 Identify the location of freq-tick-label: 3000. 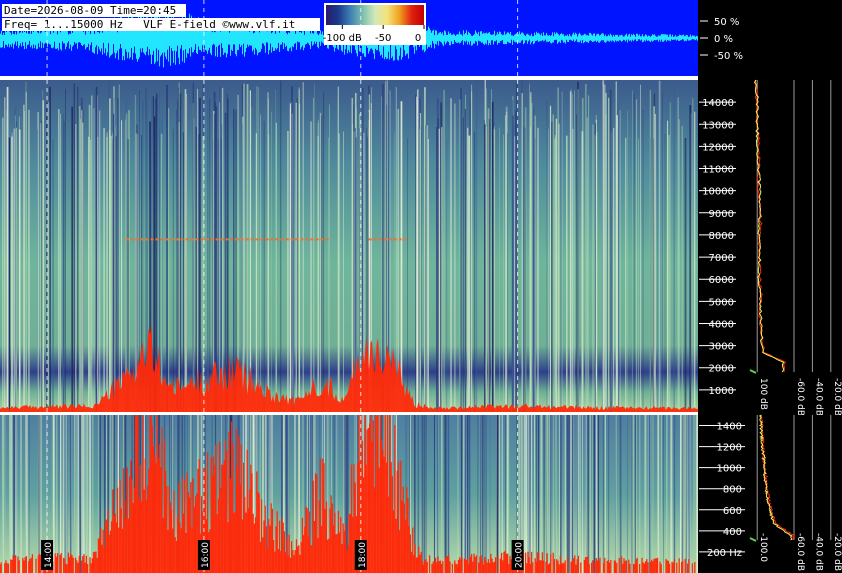
(721, 347).